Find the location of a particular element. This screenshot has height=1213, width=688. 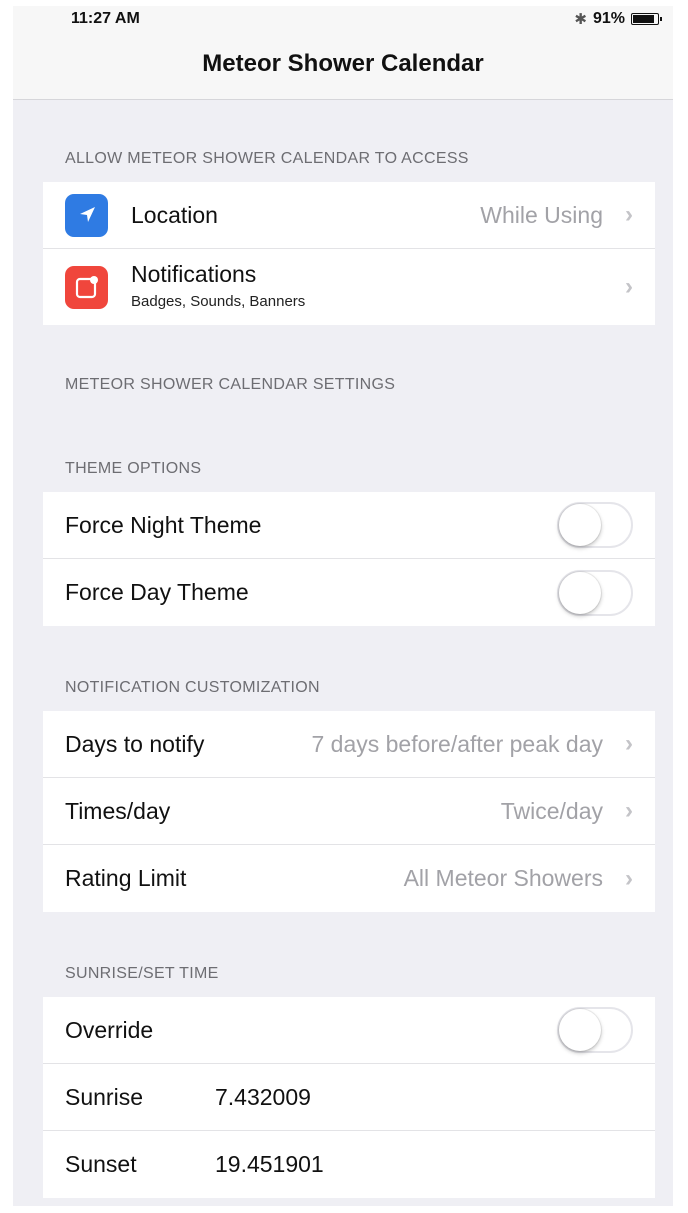

rating-limit-value: All Meteor Showers is located at coordinates (503, 878).